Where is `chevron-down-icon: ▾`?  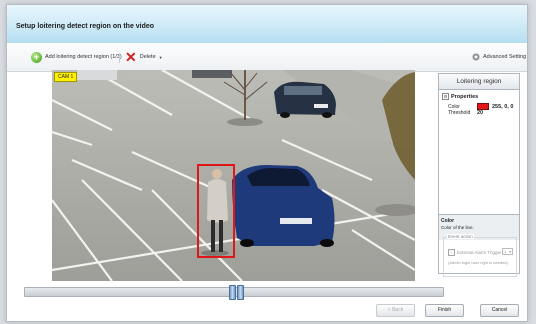 chevron-down-icon: ▾ is located at coordinates (510, 251).